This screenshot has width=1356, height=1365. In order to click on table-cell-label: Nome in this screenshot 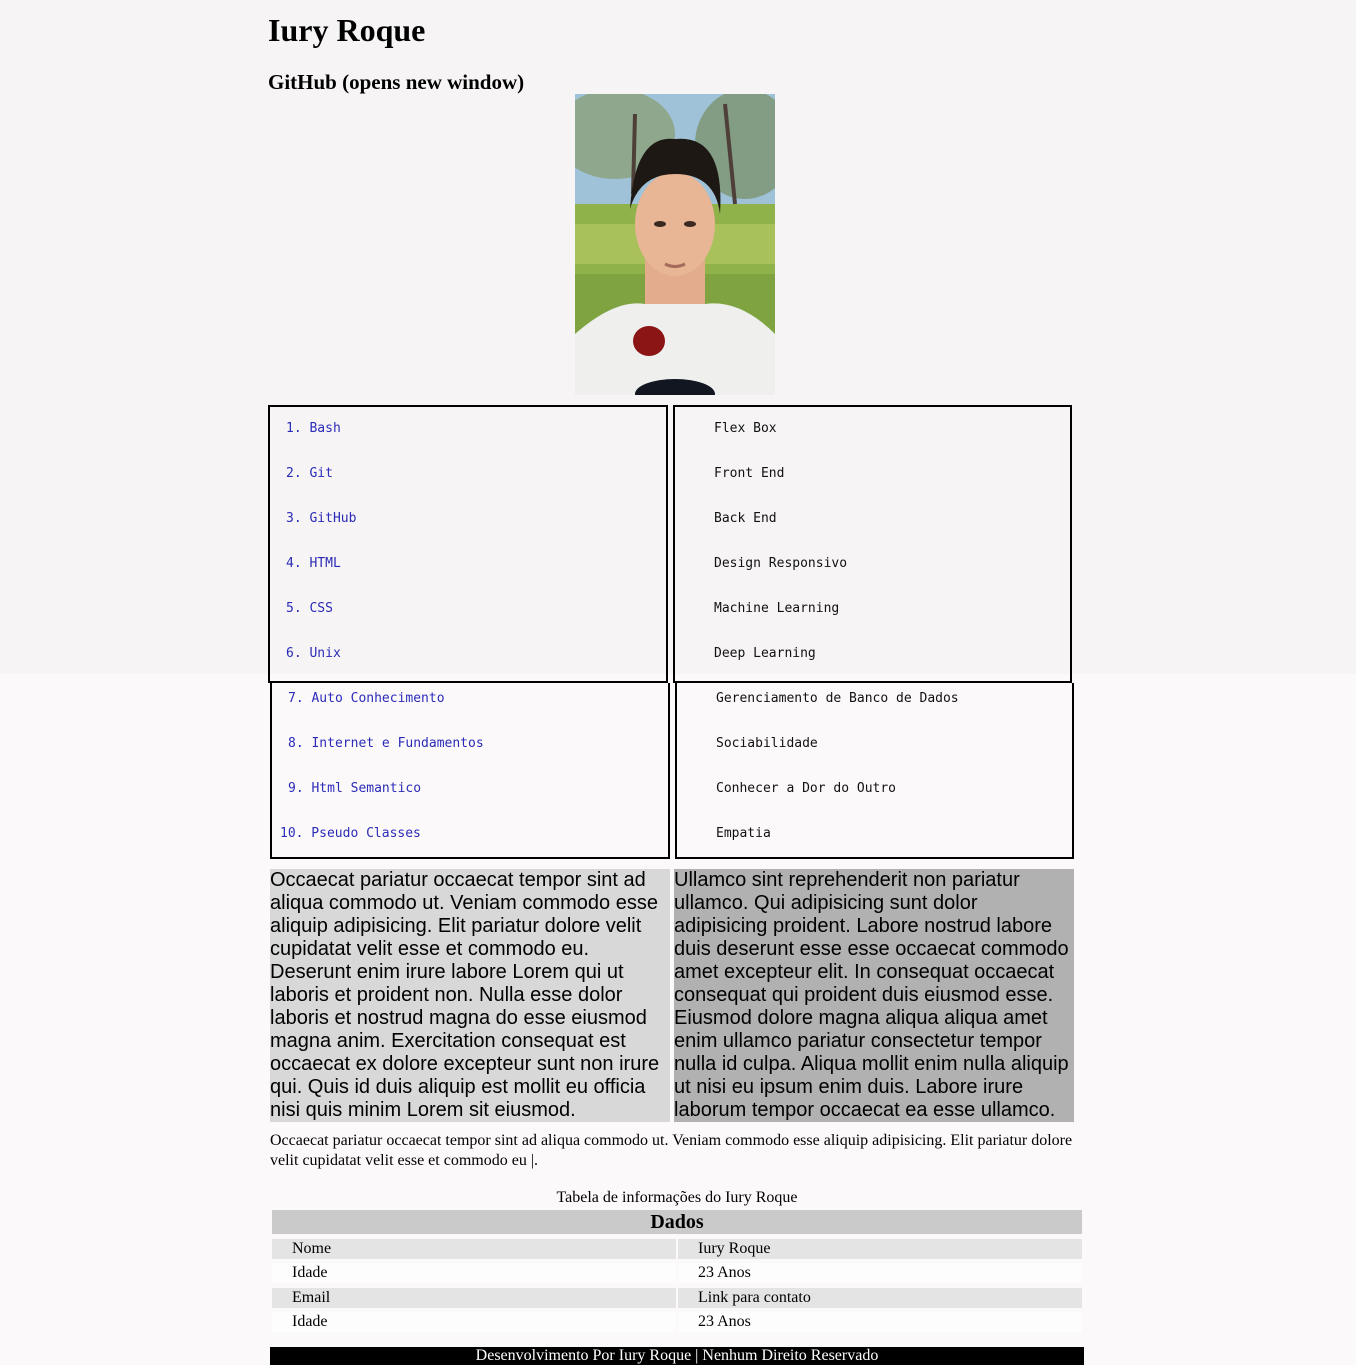, I will do `click(474, 1249)`.